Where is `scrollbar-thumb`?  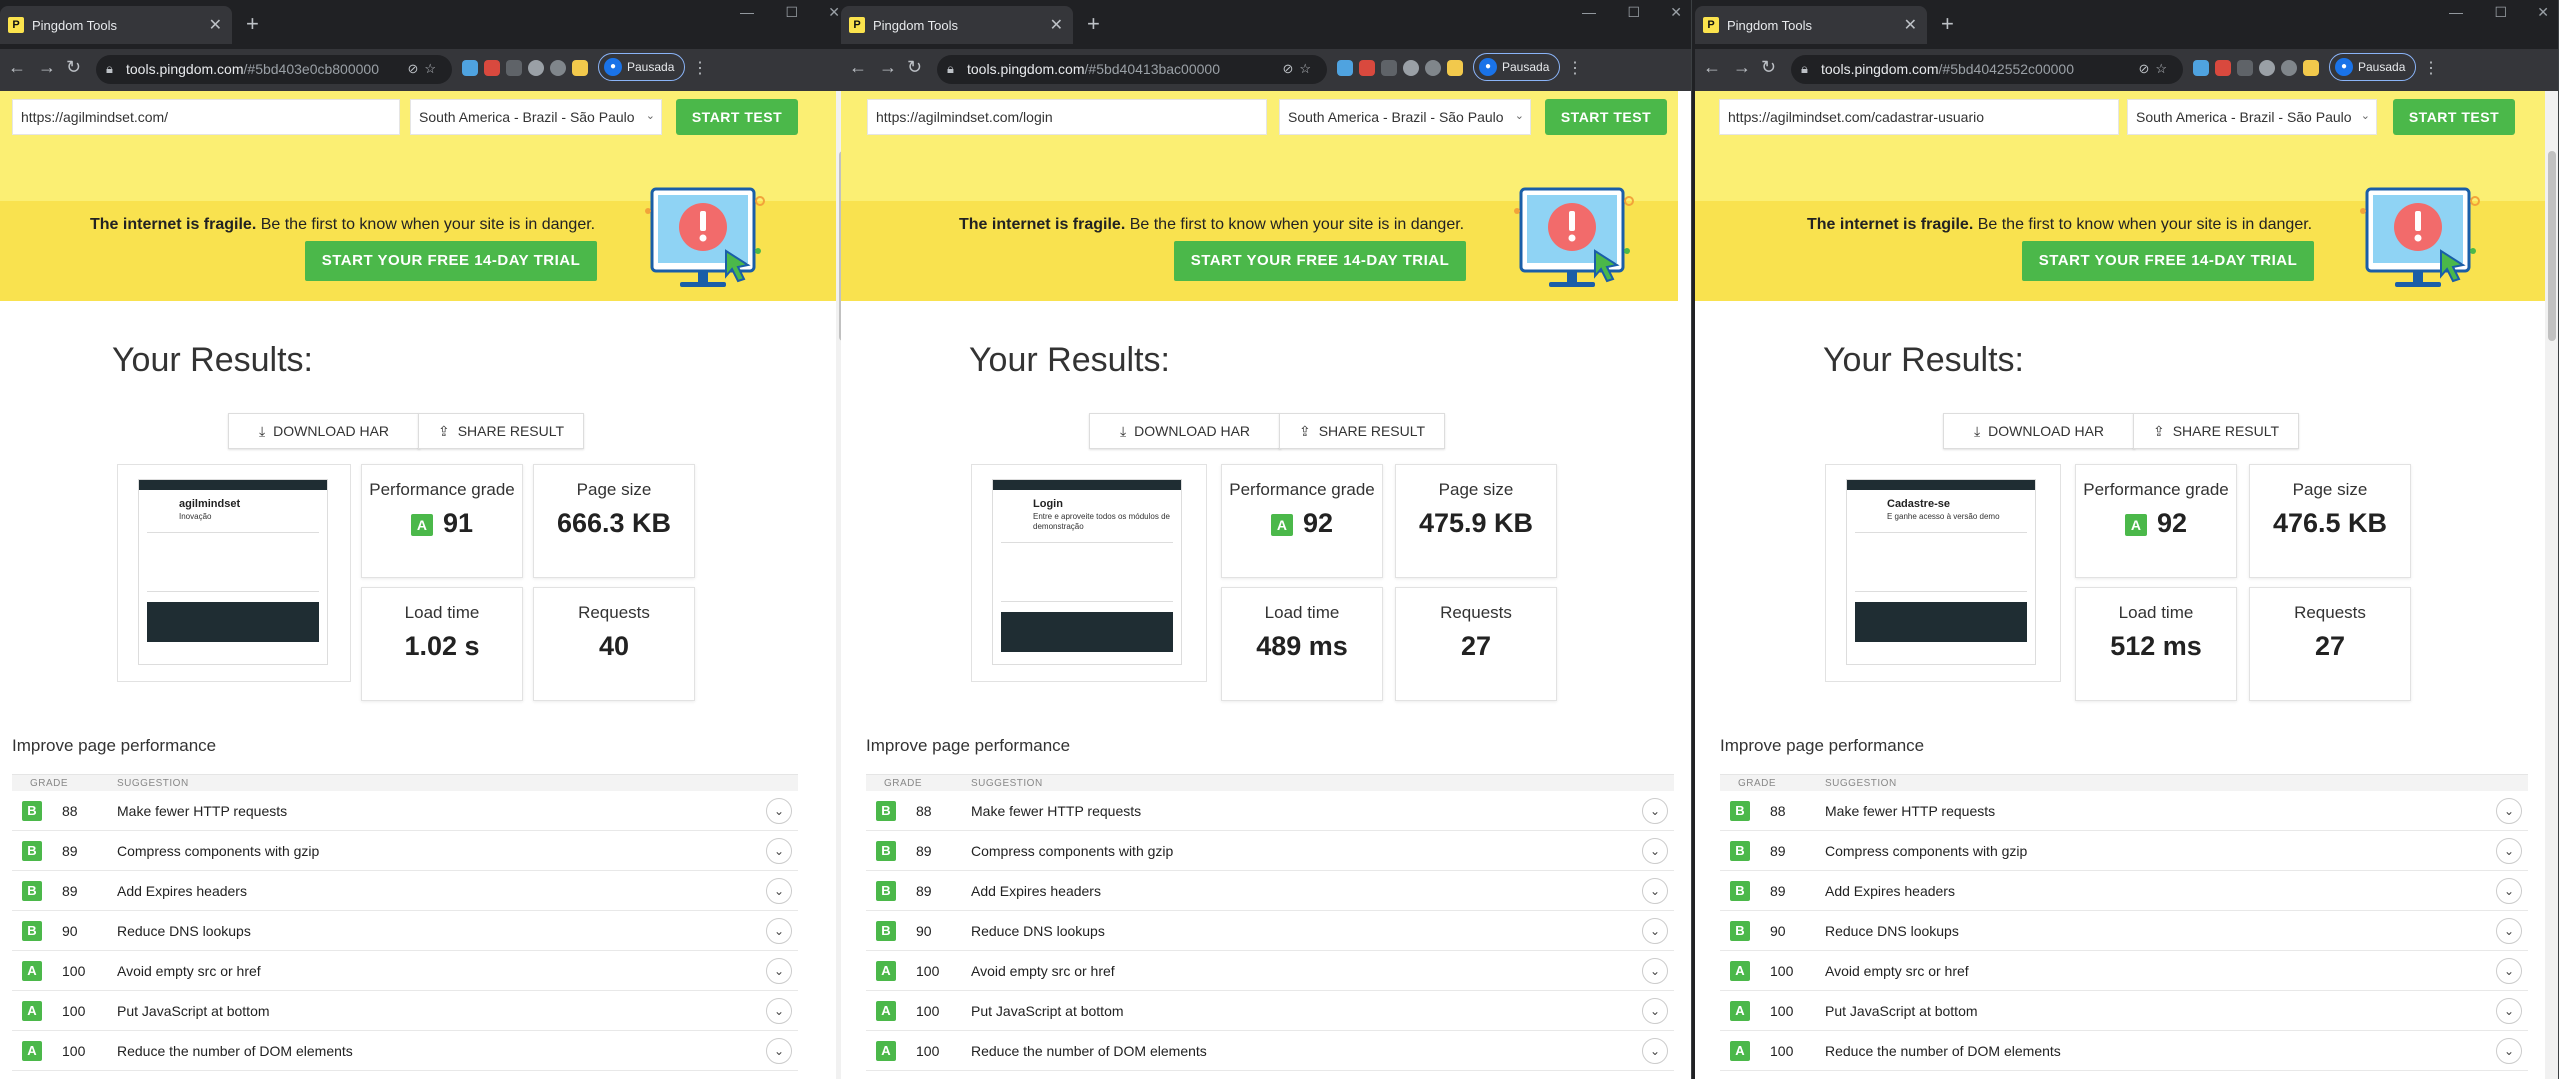
scrollbar-thumb is located at coordinates (2552, 246).